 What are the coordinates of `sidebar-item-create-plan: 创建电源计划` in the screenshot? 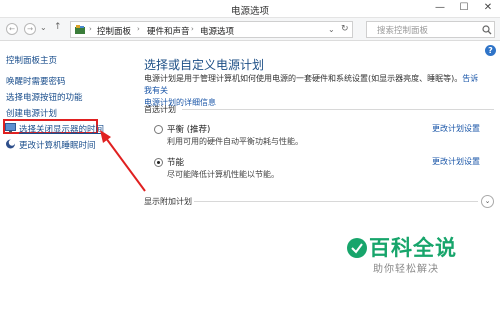 It's located at (31, 113).